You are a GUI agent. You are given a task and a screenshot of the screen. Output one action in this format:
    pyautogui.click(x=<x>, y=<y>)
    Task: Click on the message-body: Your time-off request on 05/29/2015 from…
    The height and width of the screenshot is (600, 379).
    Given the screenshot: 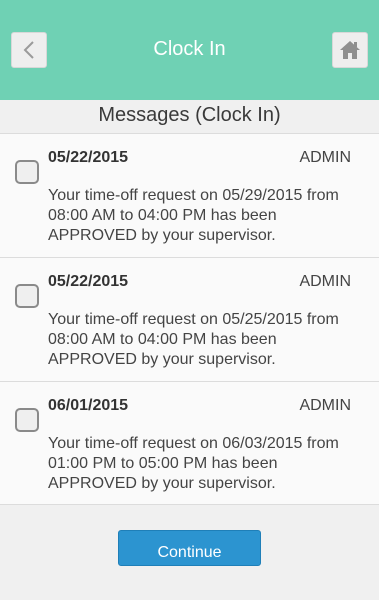 What is the action you would take?
    pyautogui.click(x=193, y=215)
    